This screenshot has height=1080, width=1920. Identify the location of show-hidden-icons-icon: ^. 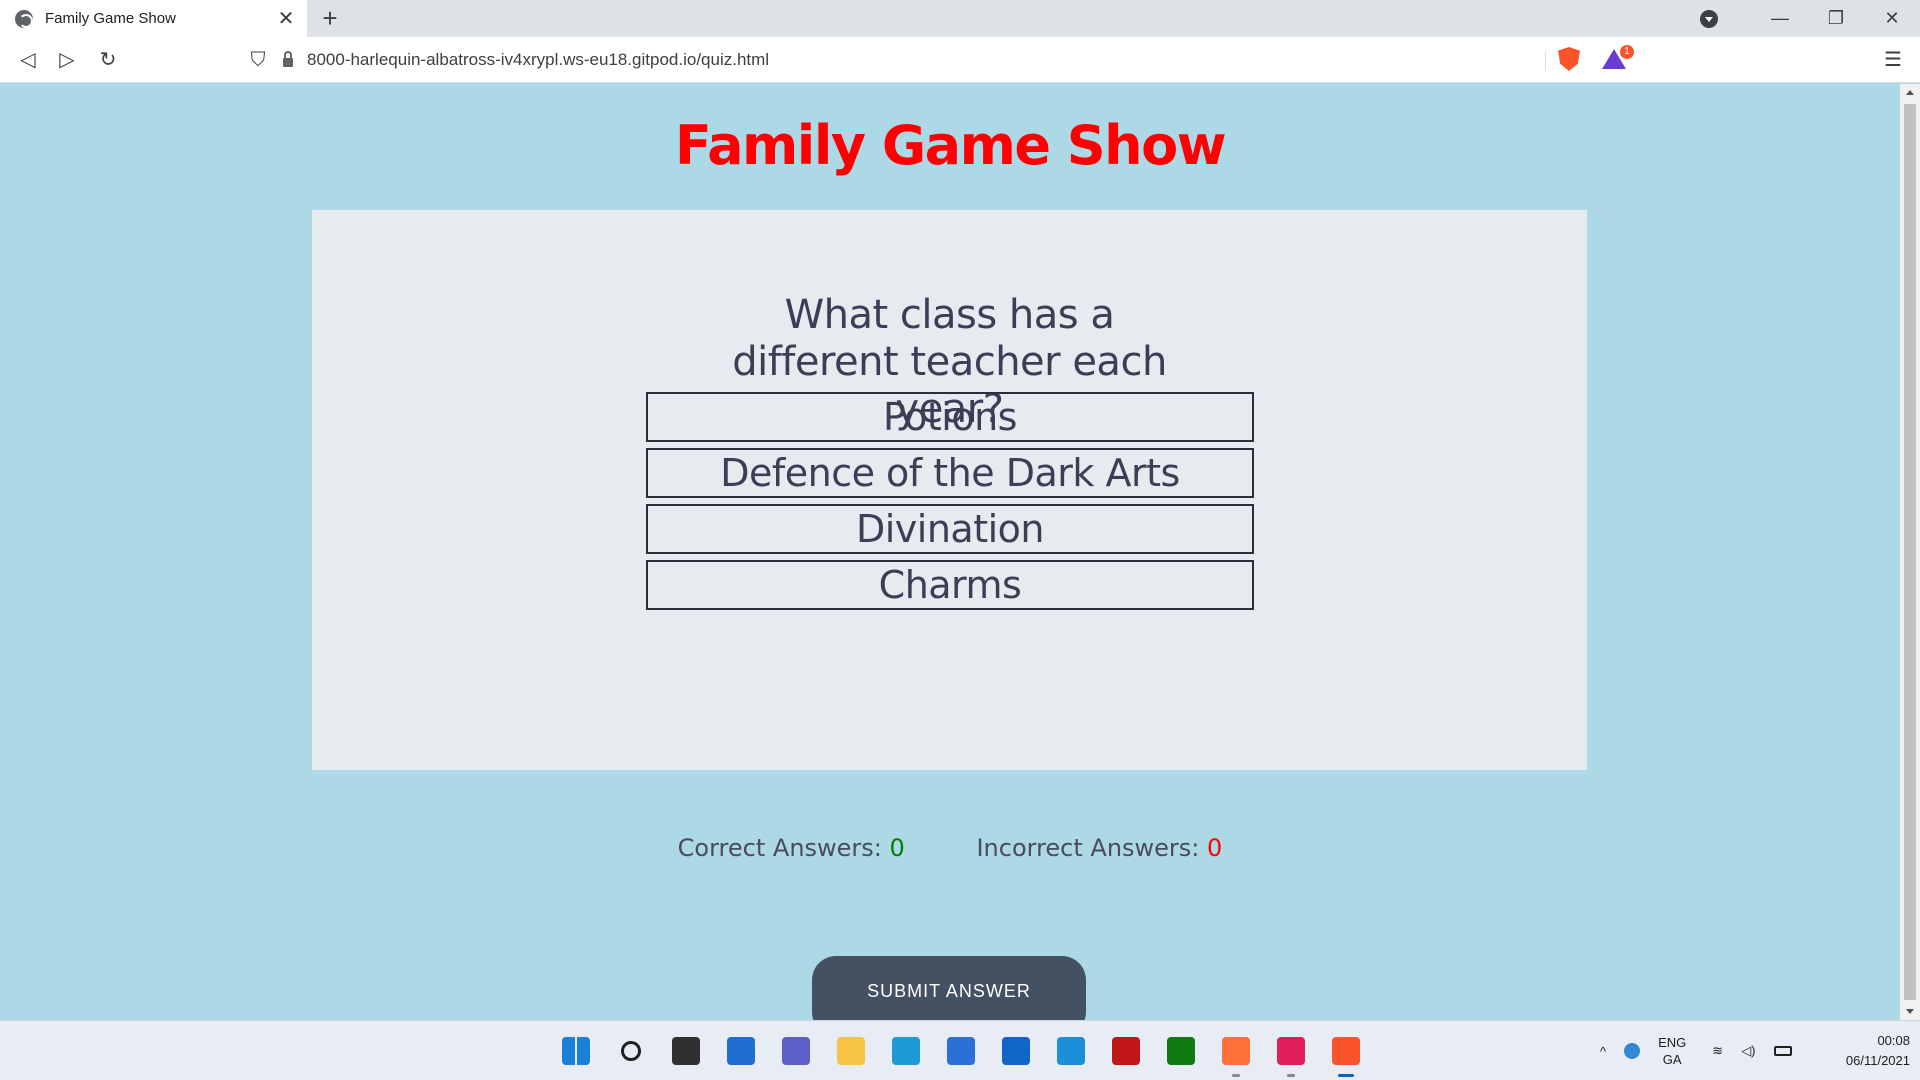
(1603, 1051).